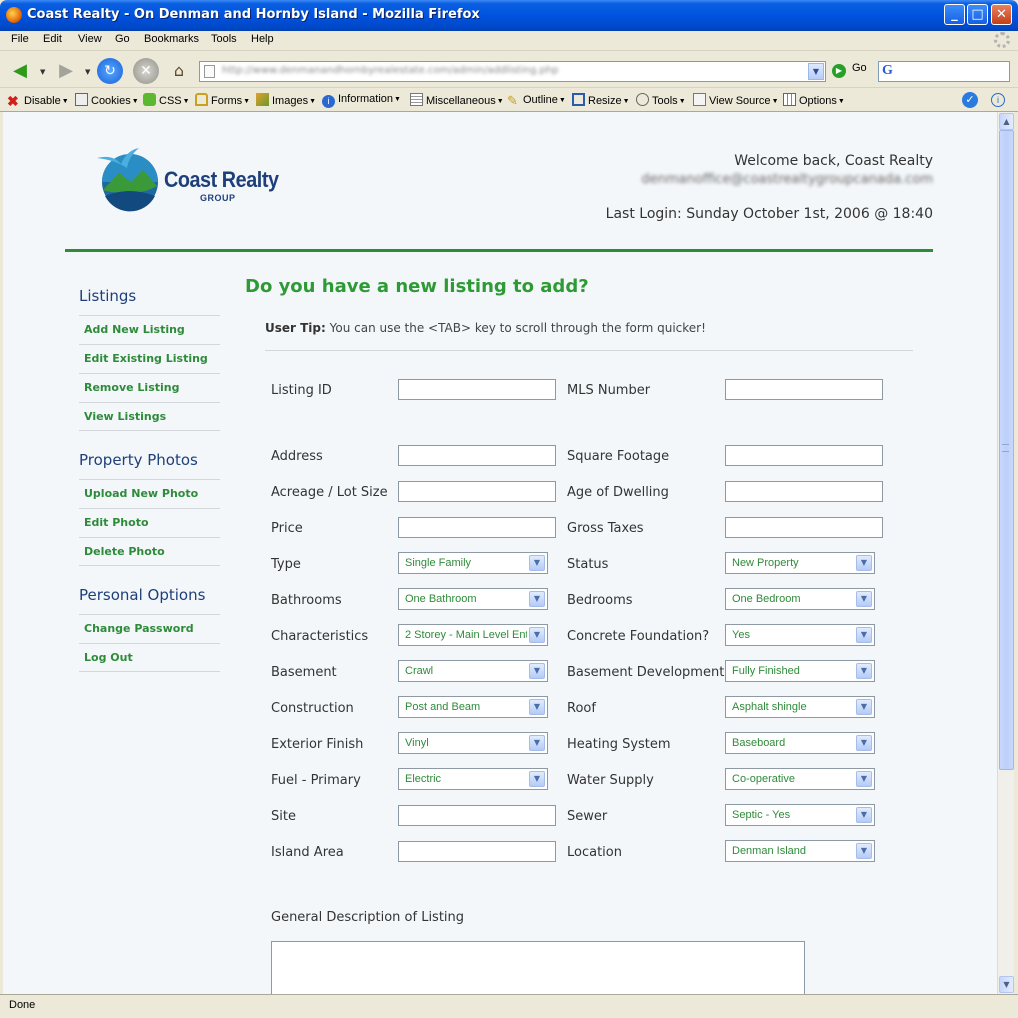 The image size is (1018, 1018). What do you see at coordinates (222, 100) in the screenshot?
I see `dev-forms-menu: Forms▼` at bounding box center [222, 100].